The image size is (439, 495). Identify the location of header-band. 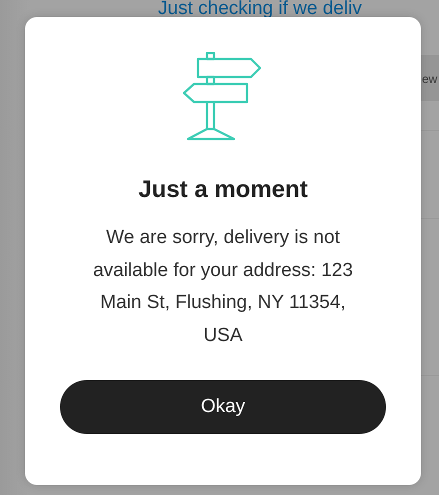
(429, 78).